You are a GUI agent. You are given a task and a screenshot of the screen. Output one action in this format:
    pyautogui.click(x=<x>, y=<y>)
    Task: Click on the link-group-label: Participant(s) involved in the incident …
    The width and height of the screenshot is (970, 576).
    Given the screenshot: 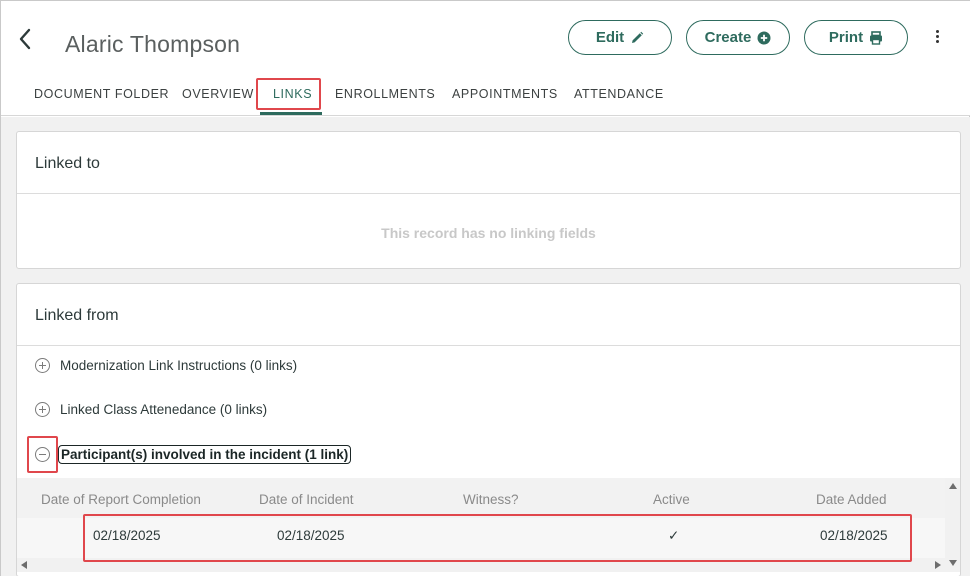 What is the action you would take?
    pyautogui.click(x=204, y=454)
    